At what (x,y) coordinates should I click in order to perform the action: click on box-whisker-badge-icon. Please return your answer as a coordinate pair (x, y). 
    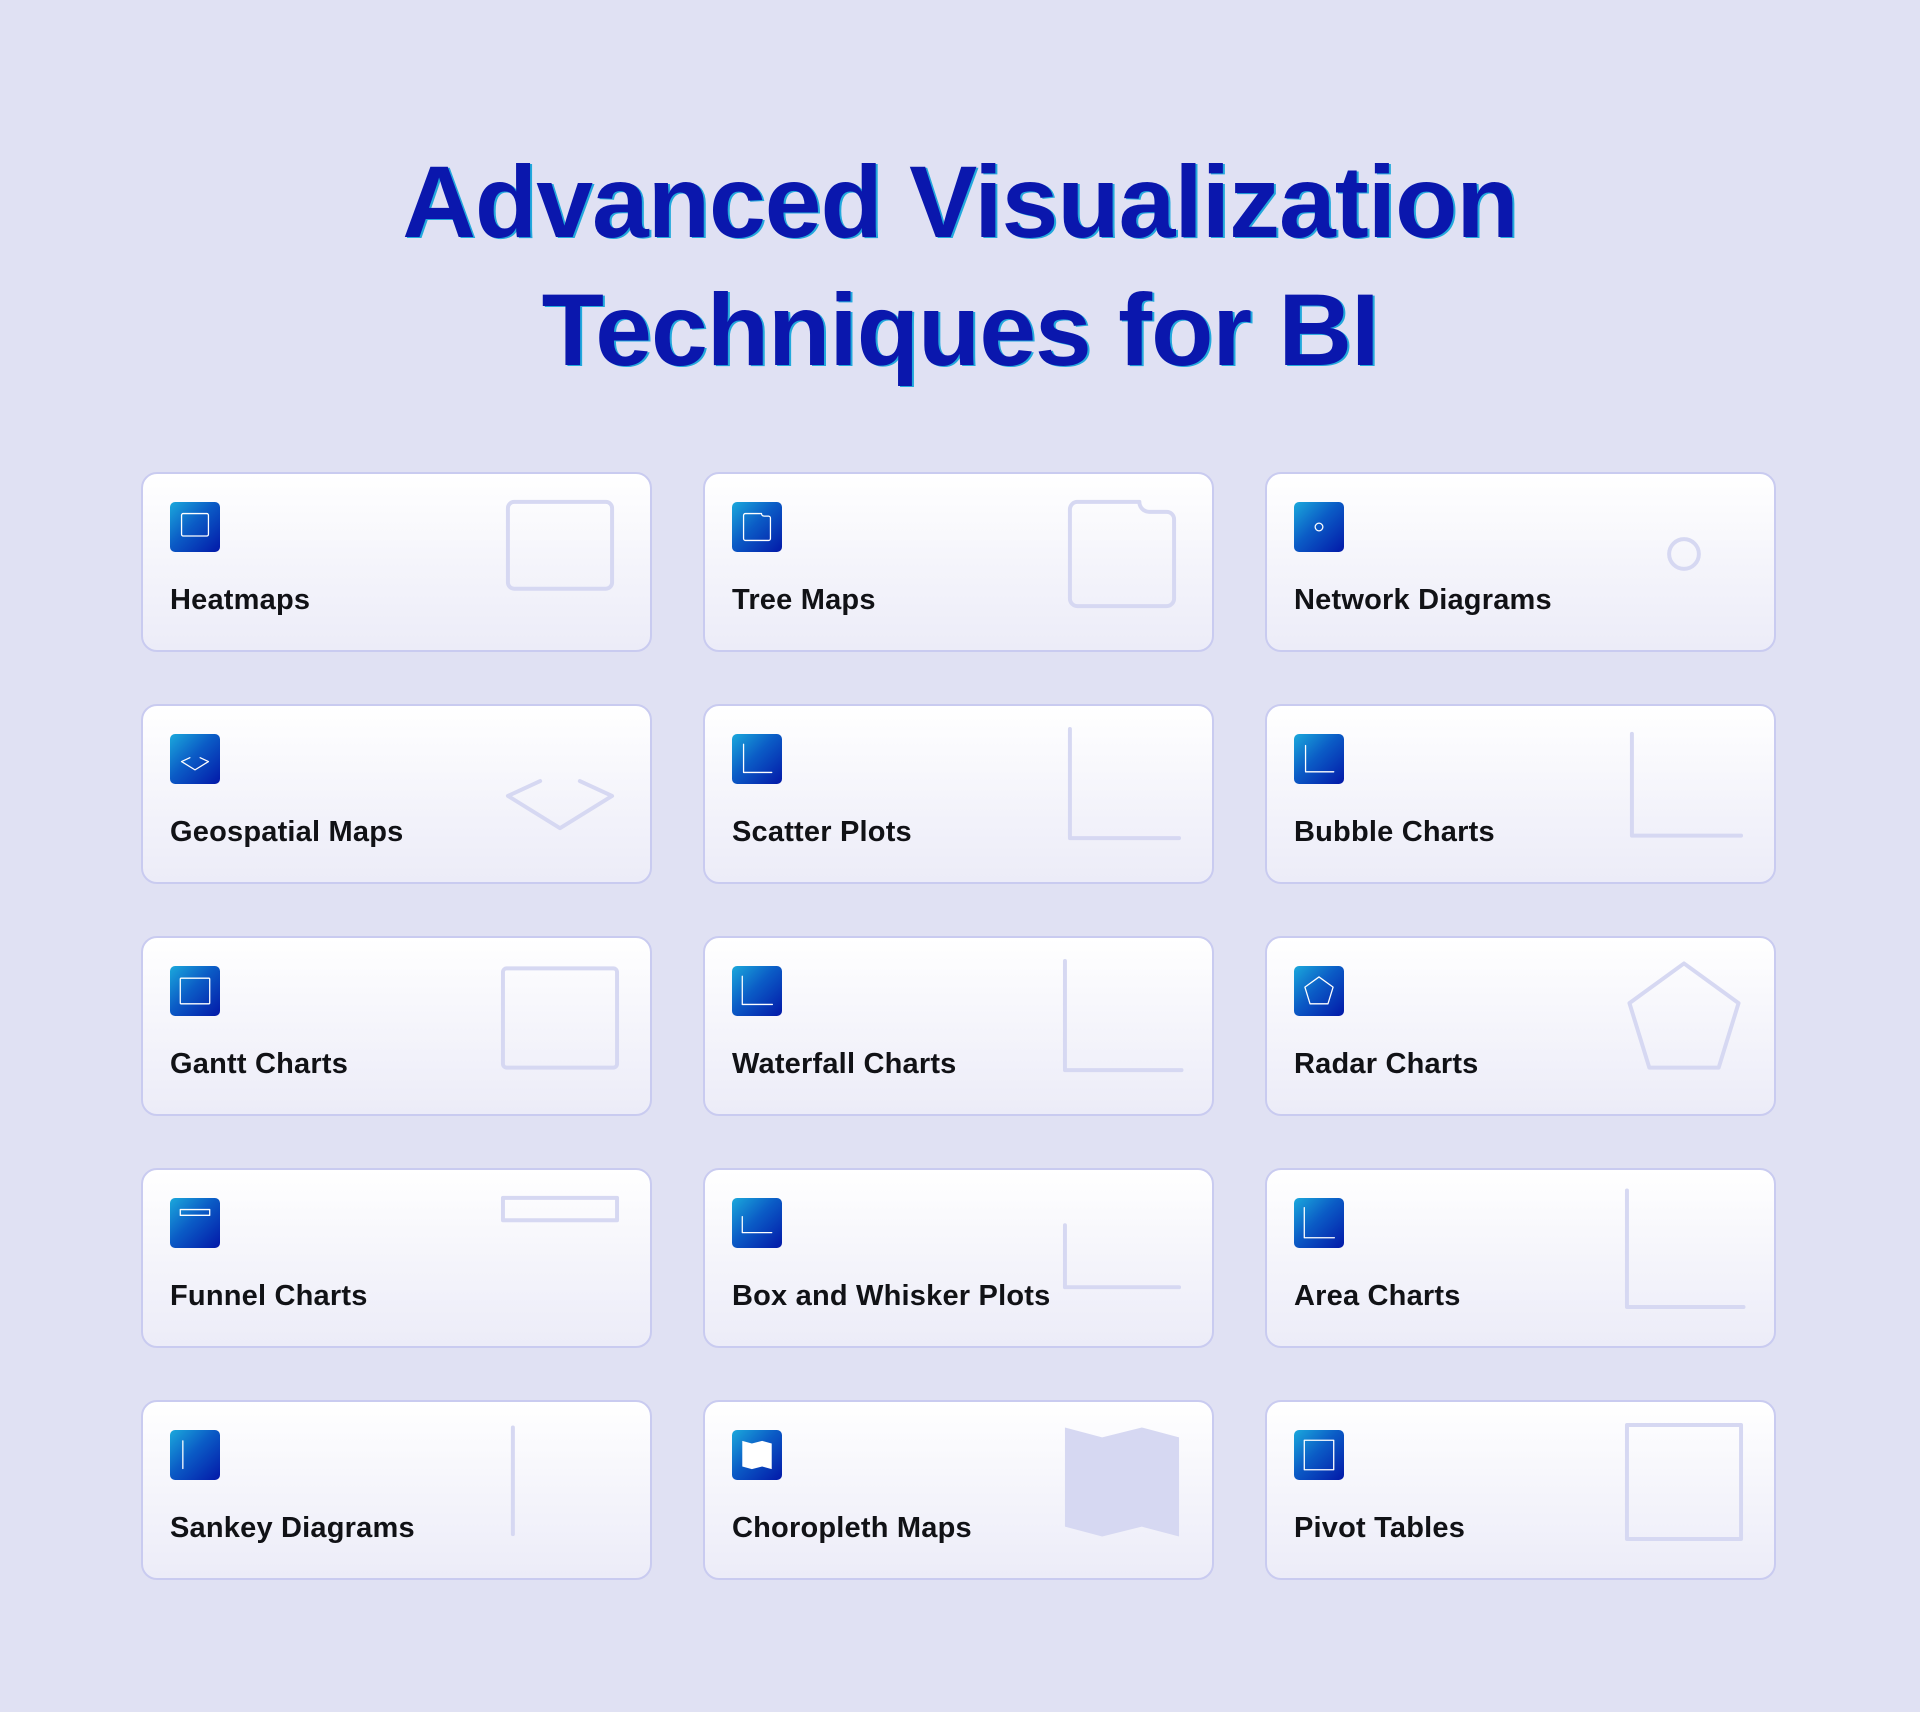
    Looking at the image, I should click on (757, 1223).